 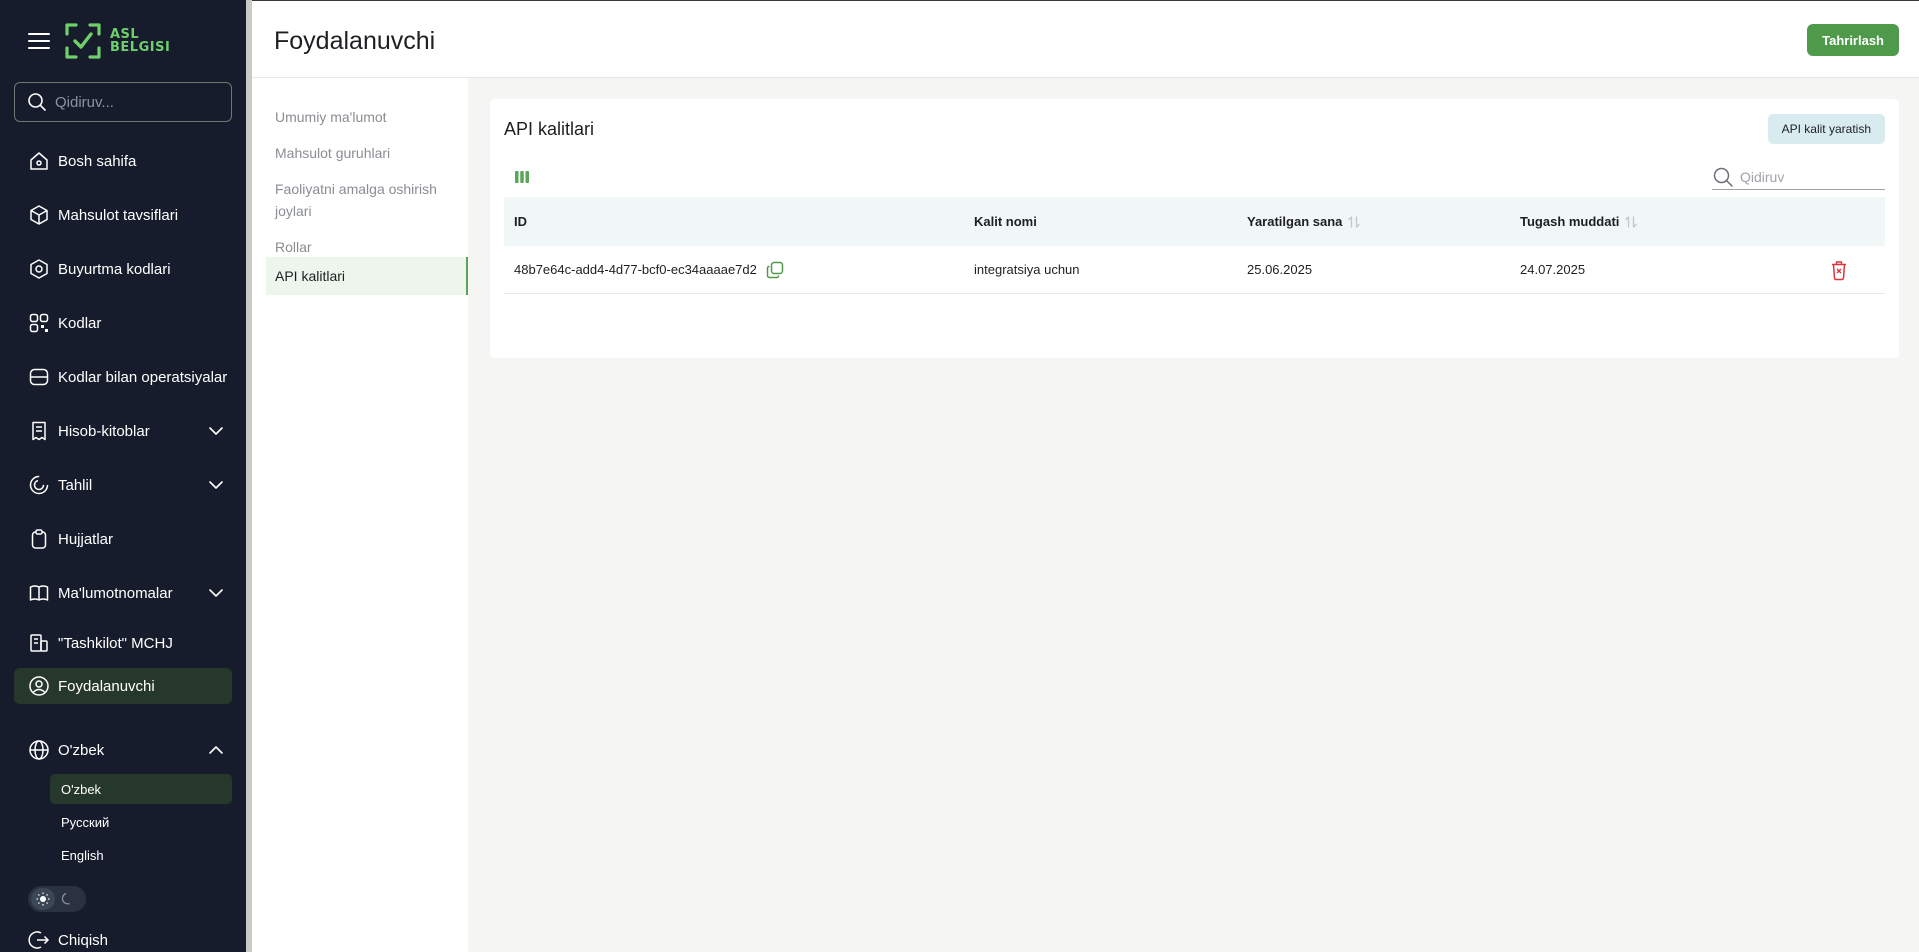 What do you see at coordinates (39, 323) in the screenshot?
I see `qr-code-icon` at bounding box center [39, 323].